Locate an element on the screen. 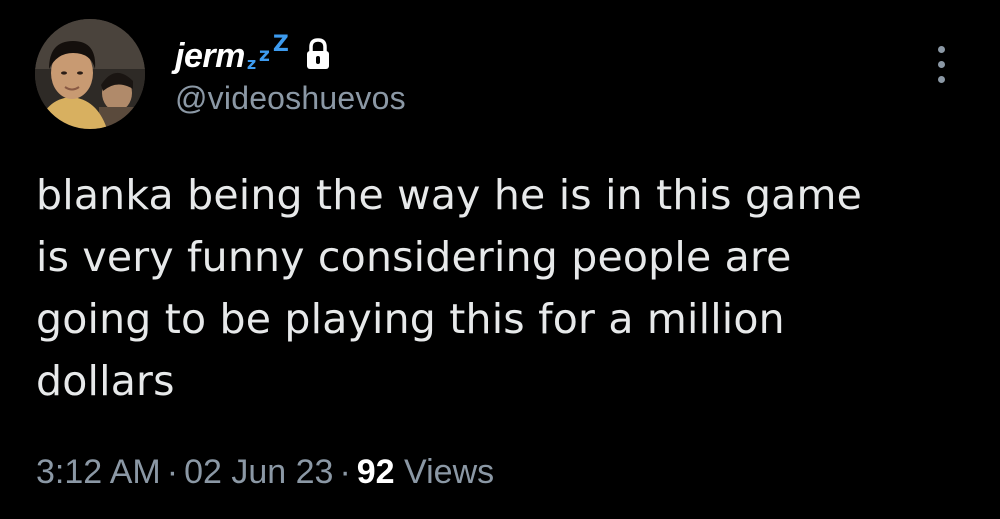 The image size is (1000, 519). tweet-meta: 3:12 AM · 02 Jun 23 · 92 Views is located at coordinates (265, 472).